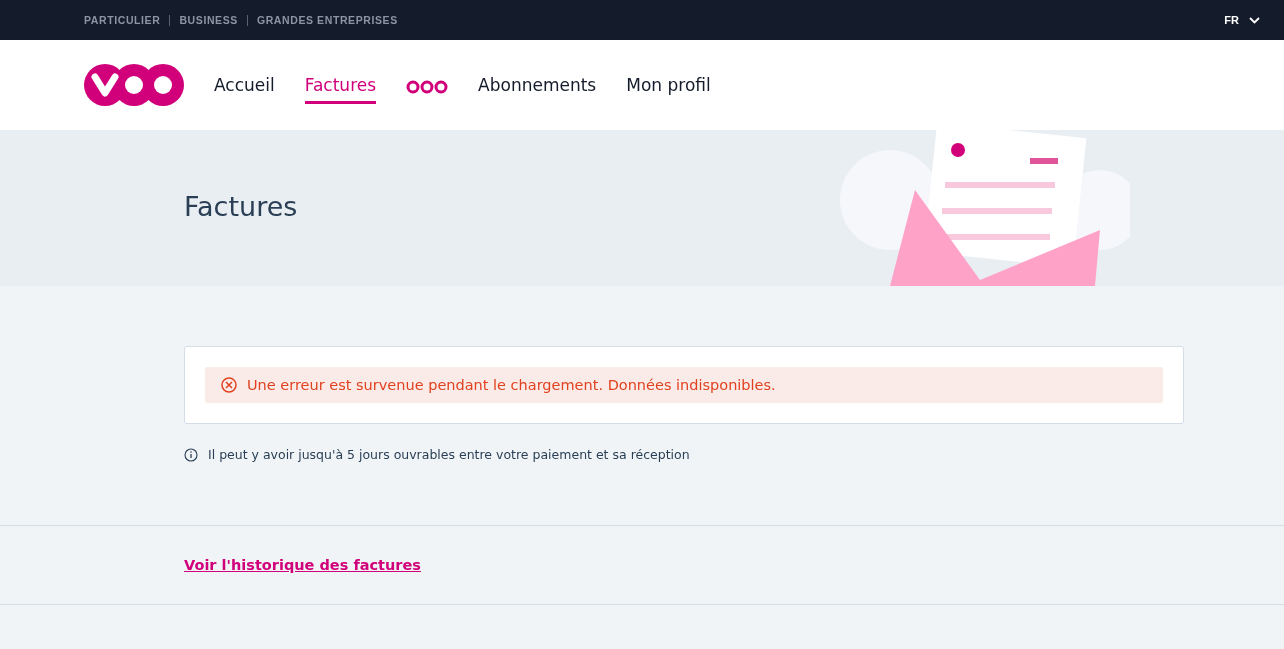 Image resolution: width=1284 pixels, height=649 pixels. Describe the element at coordinates (427, 86) in the screenshot. I see `more-menu-button` at that location.